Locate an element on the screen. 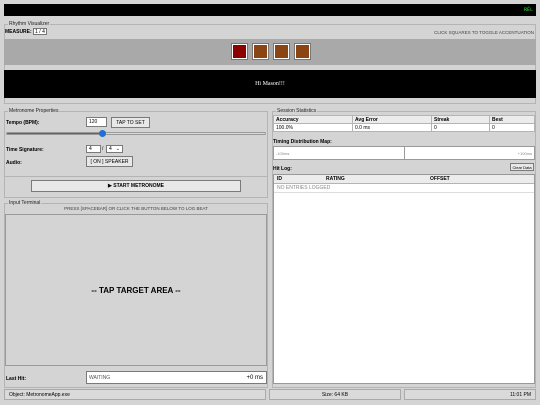 This screenshot has height=405, width=540. message-display: Hi Mason!!! is located at coordinates (270, 84).